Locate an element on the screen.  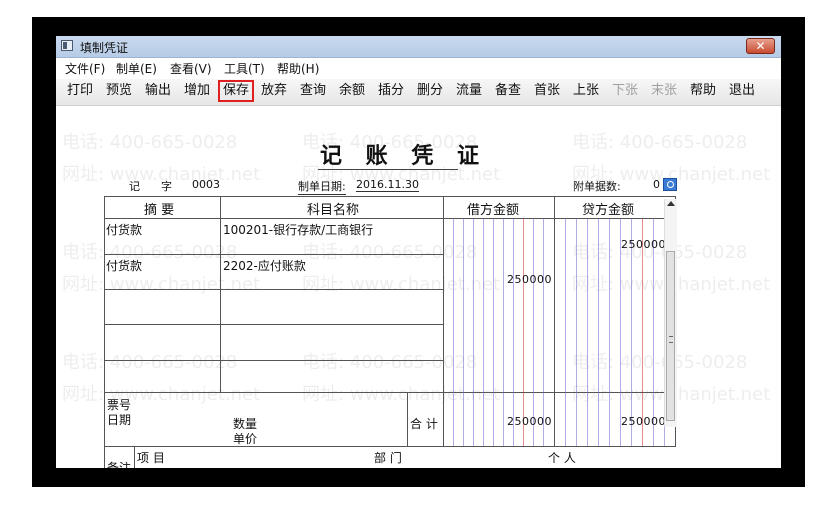
unit-price-label: 单价 is located at coordinates (245, 439).